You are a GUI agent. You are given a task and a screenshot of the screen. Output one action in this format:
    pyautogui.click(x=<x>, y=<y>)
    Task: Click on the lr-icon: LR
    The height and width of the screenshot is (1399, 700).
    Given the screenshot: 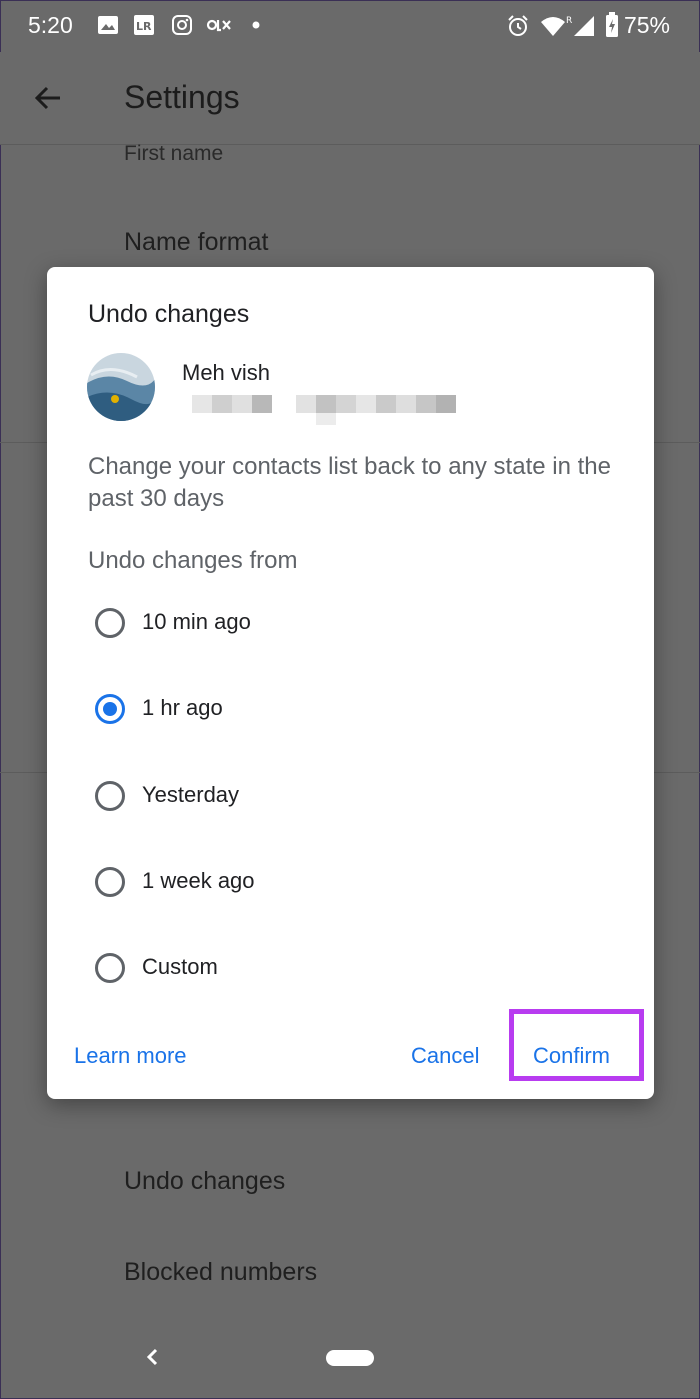 What is the action you would take?
    pyautogui.click(x=144, y=25)
    